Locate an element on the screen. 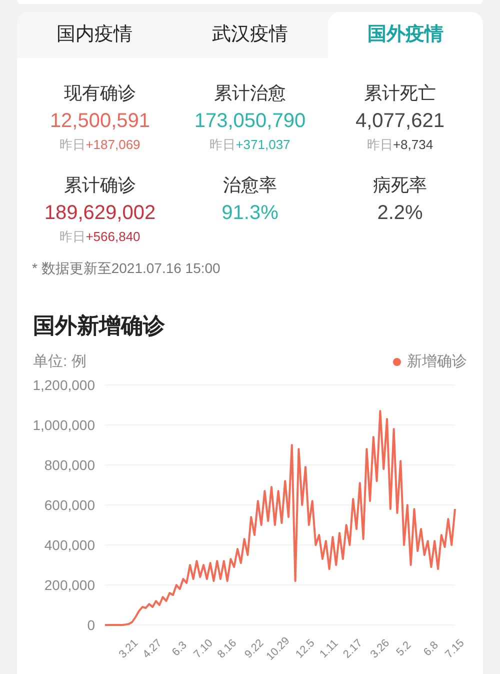 The height and width of the screenshot is (674, 500). y-tick-label: 800,000 is located at coordinates (69, 464).